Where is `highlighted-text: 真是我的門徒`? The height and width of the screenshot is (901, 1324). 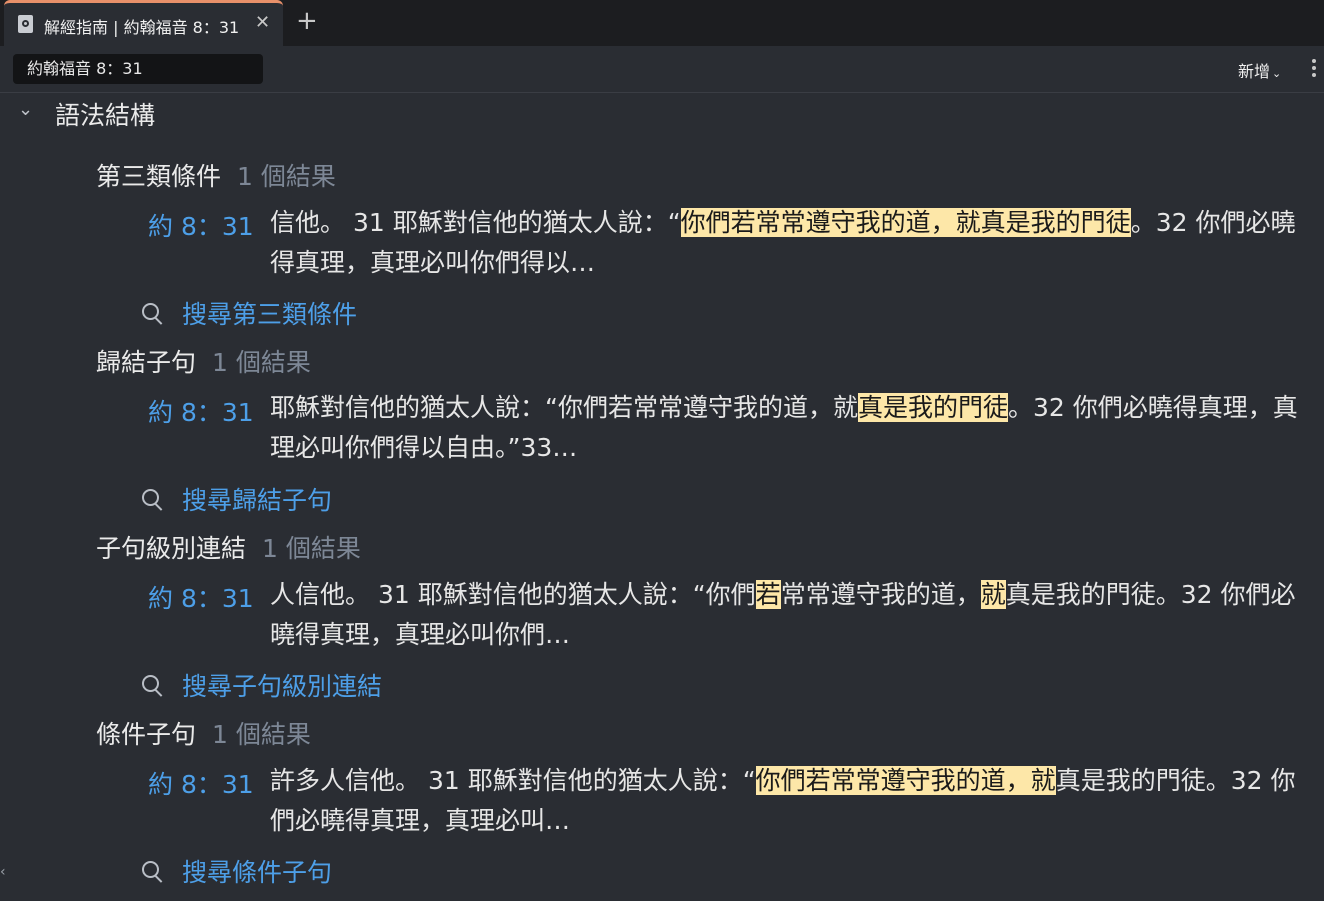 highlighted-text: 真是我的門徒 is located at coordinates (932, 407).